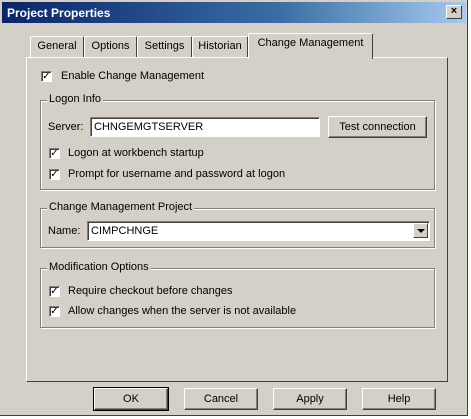 This screenshot has width=471, height=419. I want to click on project-name-select: CIMPCHNGE, so click(258, 231).